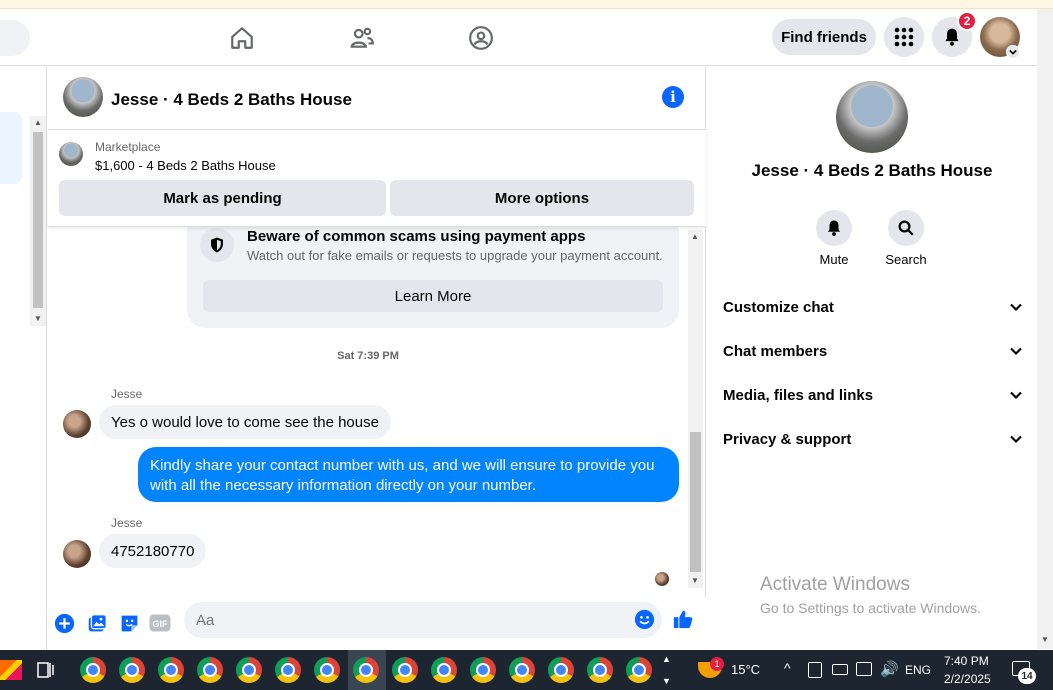  I want to click on notification-badge: 2, so click(967, 21).